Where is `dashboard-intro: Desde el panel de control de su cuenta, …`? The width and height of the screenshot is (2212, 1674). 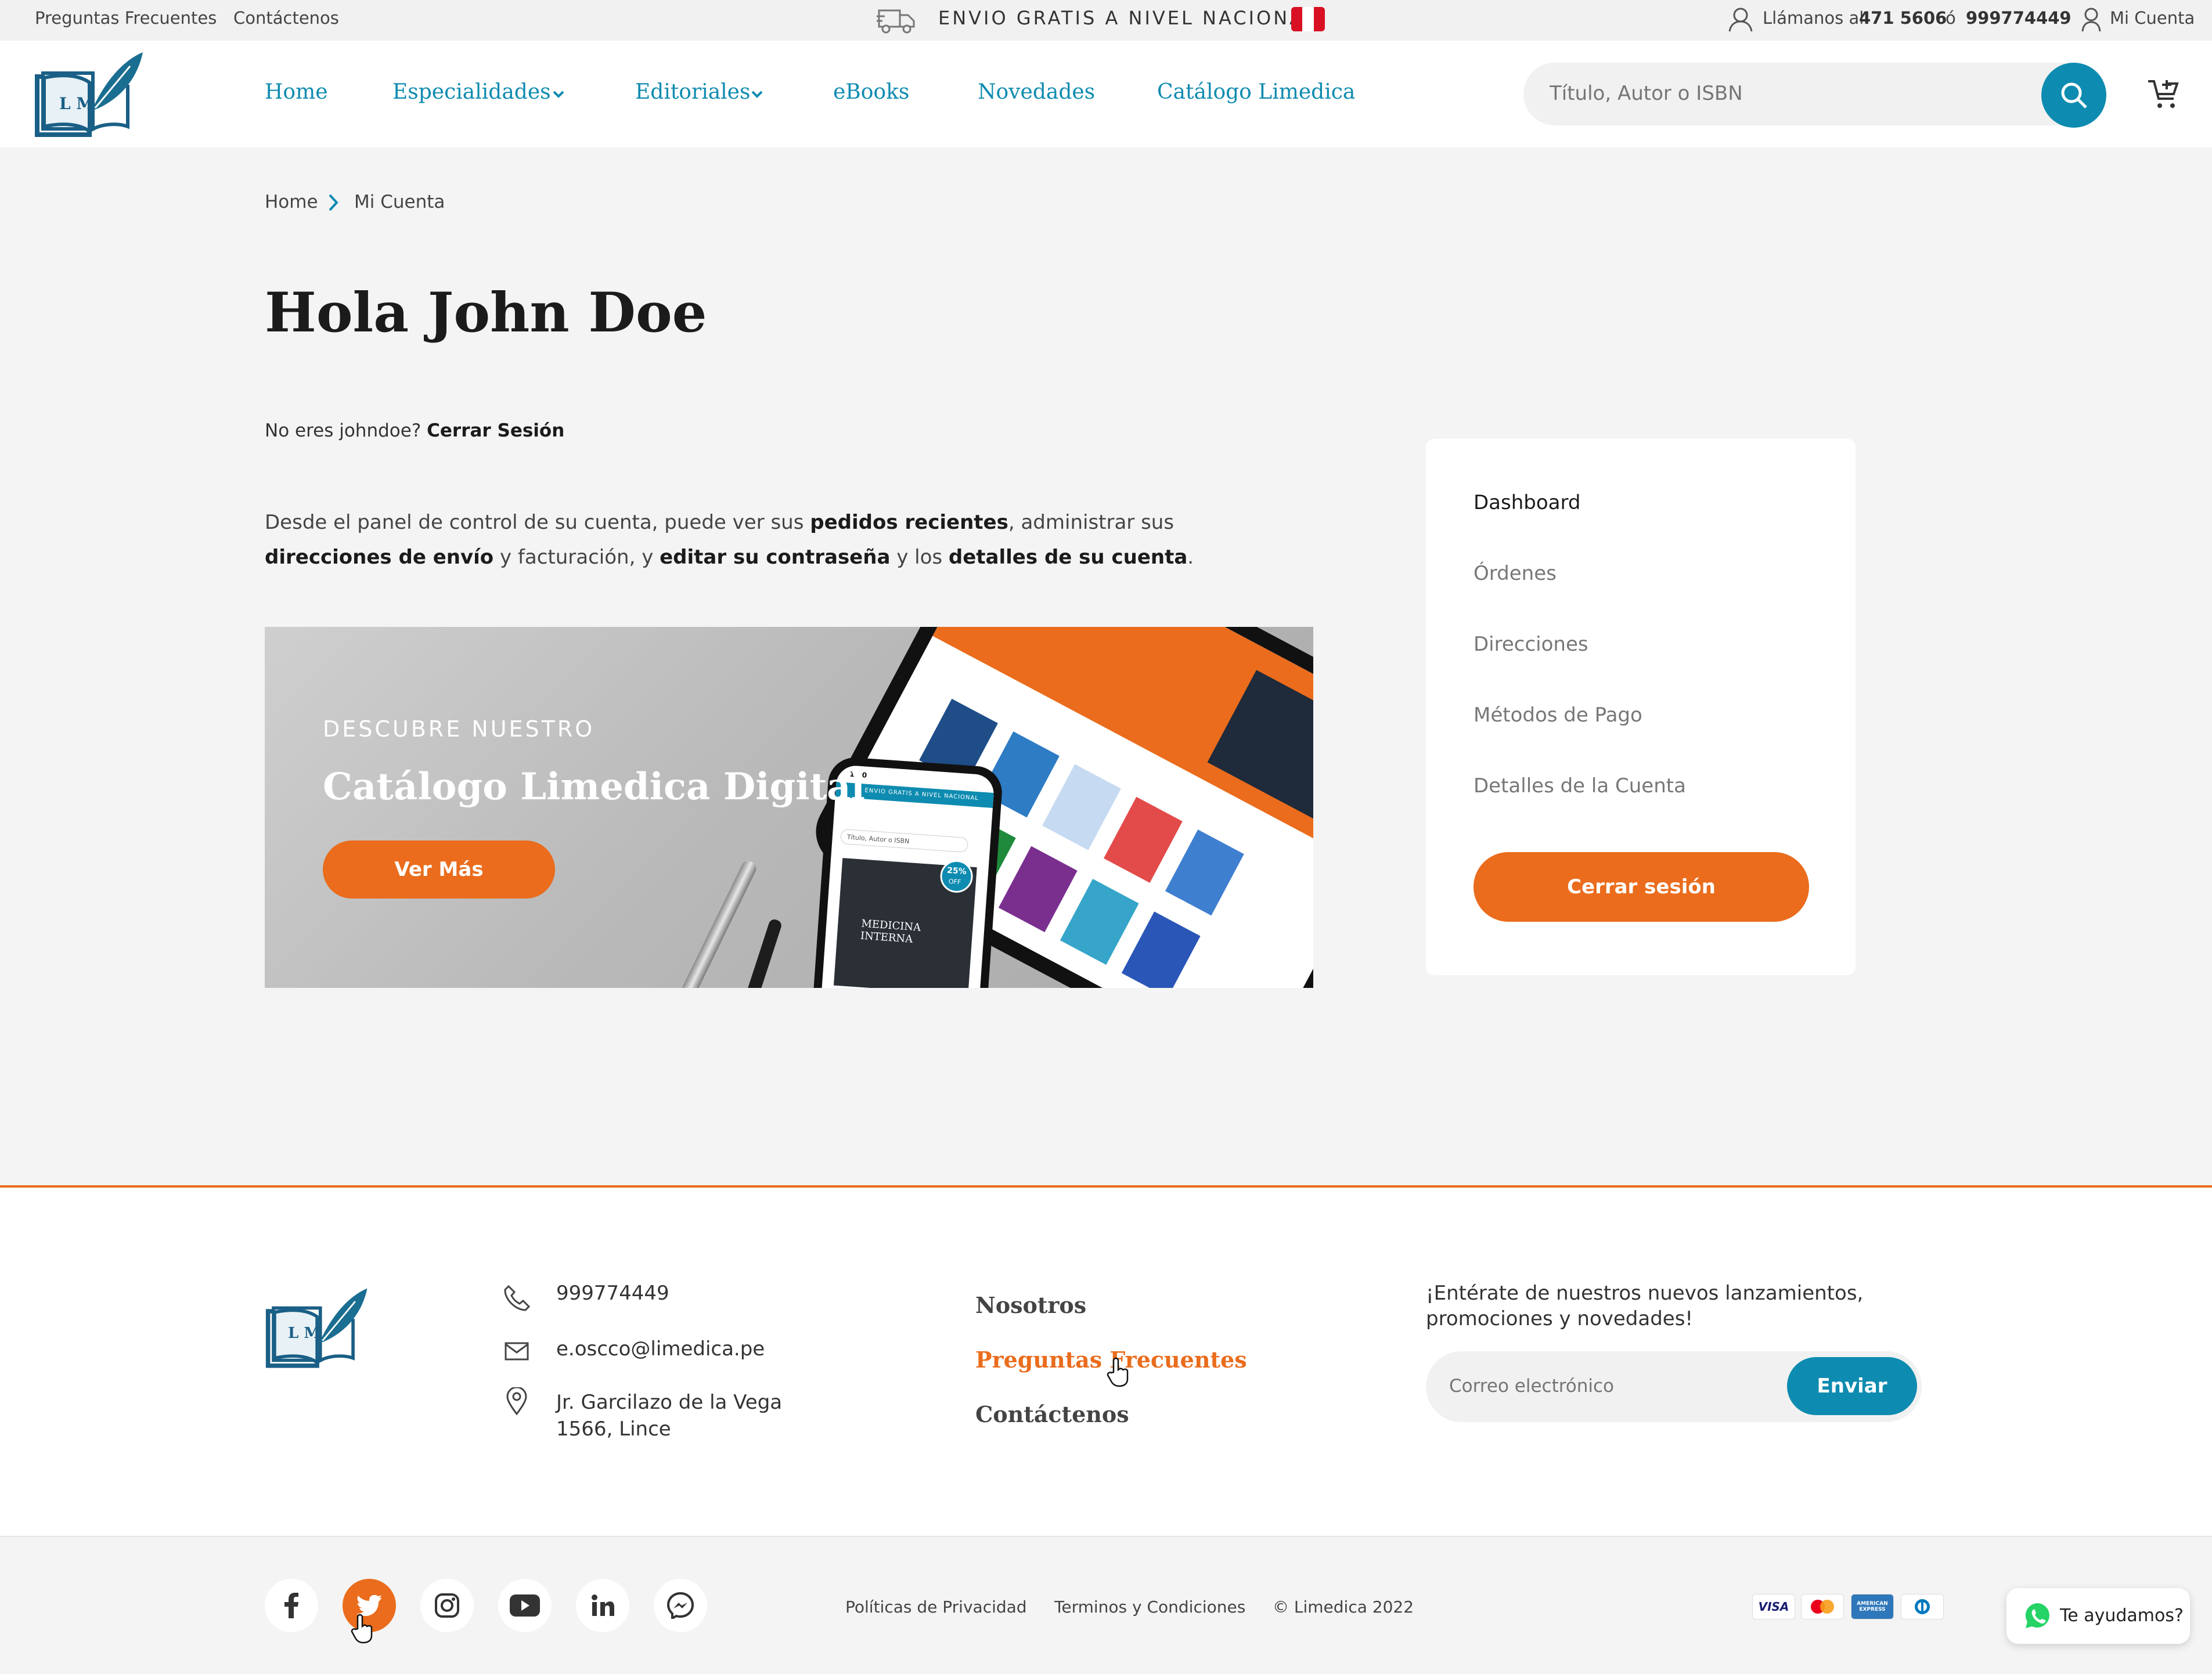 dashboard-intro: Desde el panel de control de su cuenta, … is located at coordinates (744, 540).